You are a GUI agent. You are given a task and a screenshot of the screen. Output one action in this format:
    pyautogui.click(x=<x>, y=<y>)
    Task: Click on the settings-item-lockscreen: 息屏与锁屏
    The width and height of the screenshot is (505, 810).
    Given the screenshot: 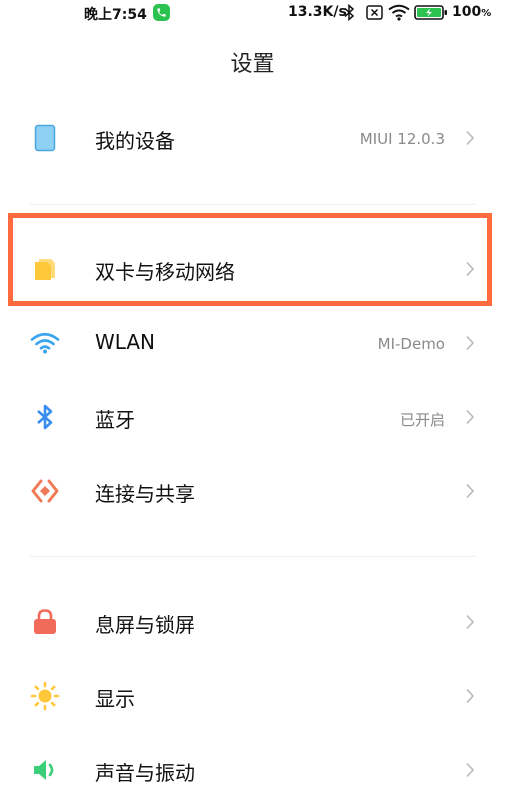 What is the action you would take?
    pyautogui.click(x=252, y=622)
    